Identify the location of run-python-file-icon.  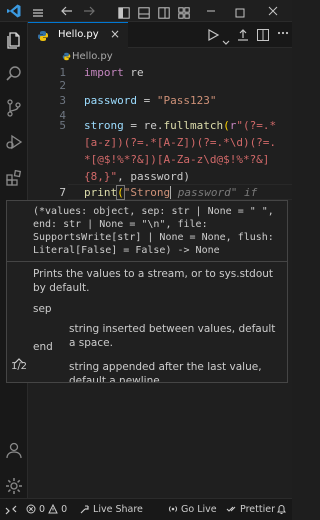
(213, 36).